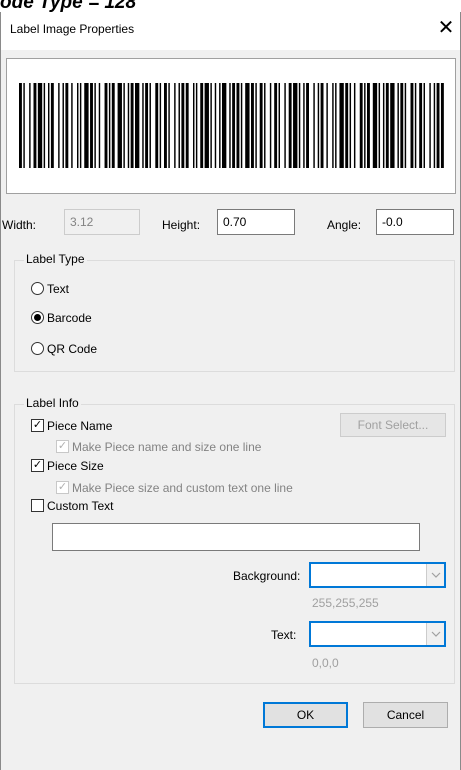  What do you see at coordinates (405, 715) in the screenshot?
I see `cancel-button: Cancel` at bounding box center [405, 715].